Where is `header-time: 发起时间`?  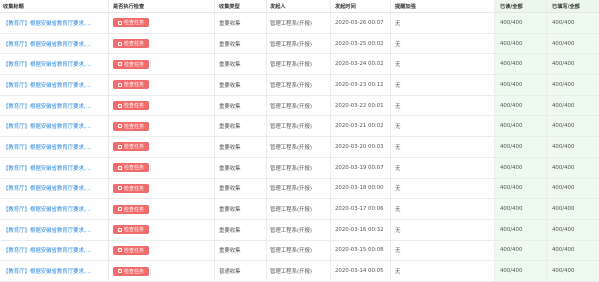
header-time: 发起时间 is located at coordinates (362, 6).